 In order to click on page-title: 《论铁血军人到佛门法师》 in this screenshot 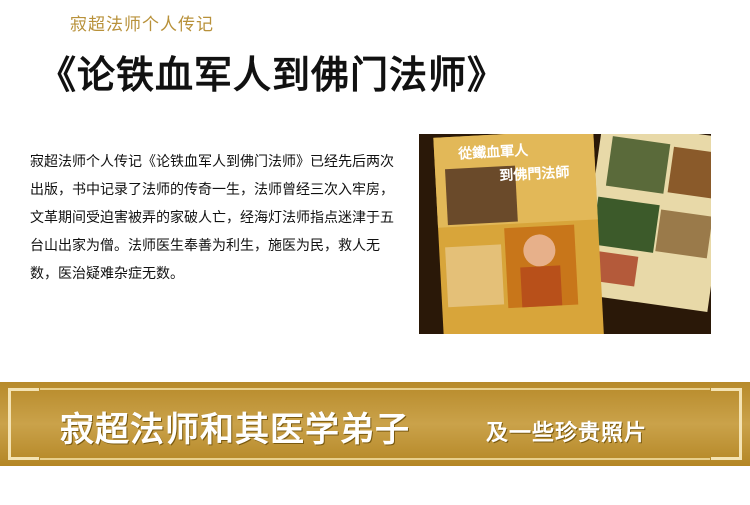, I will do `click(272, 74)`.